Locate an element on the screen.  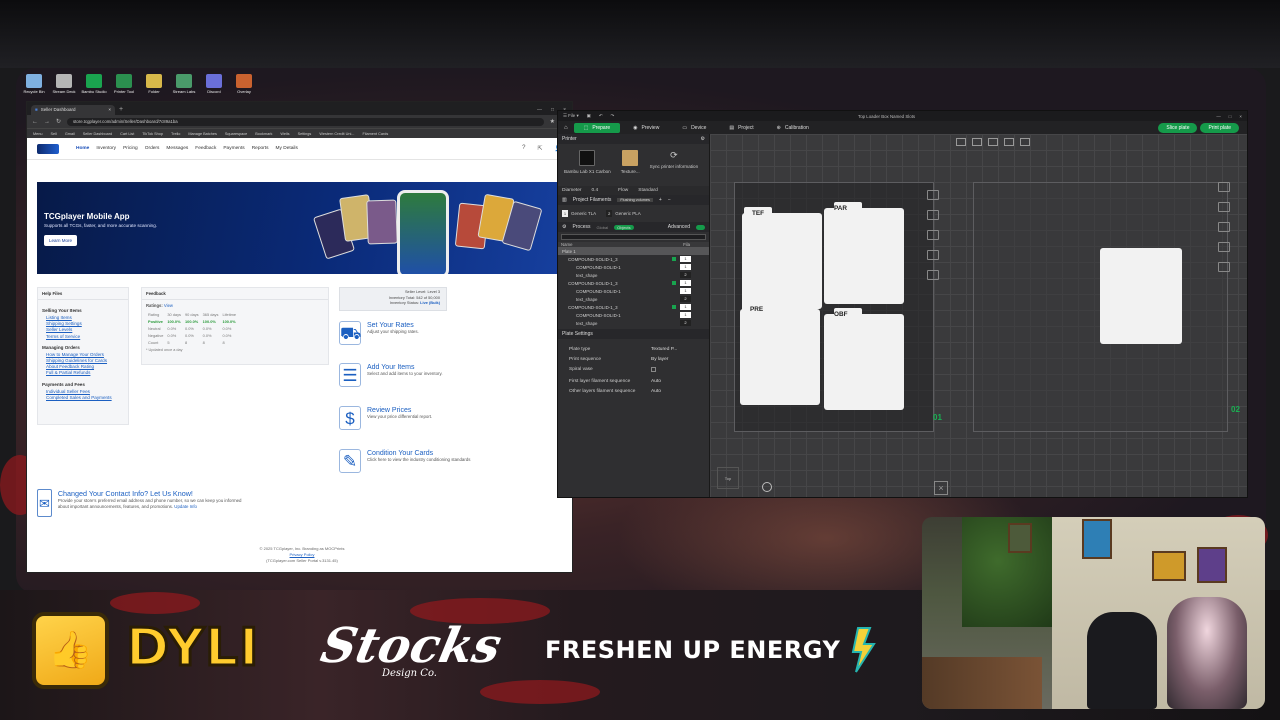
action-title: Review Prices is located at coordinates (399, 410).